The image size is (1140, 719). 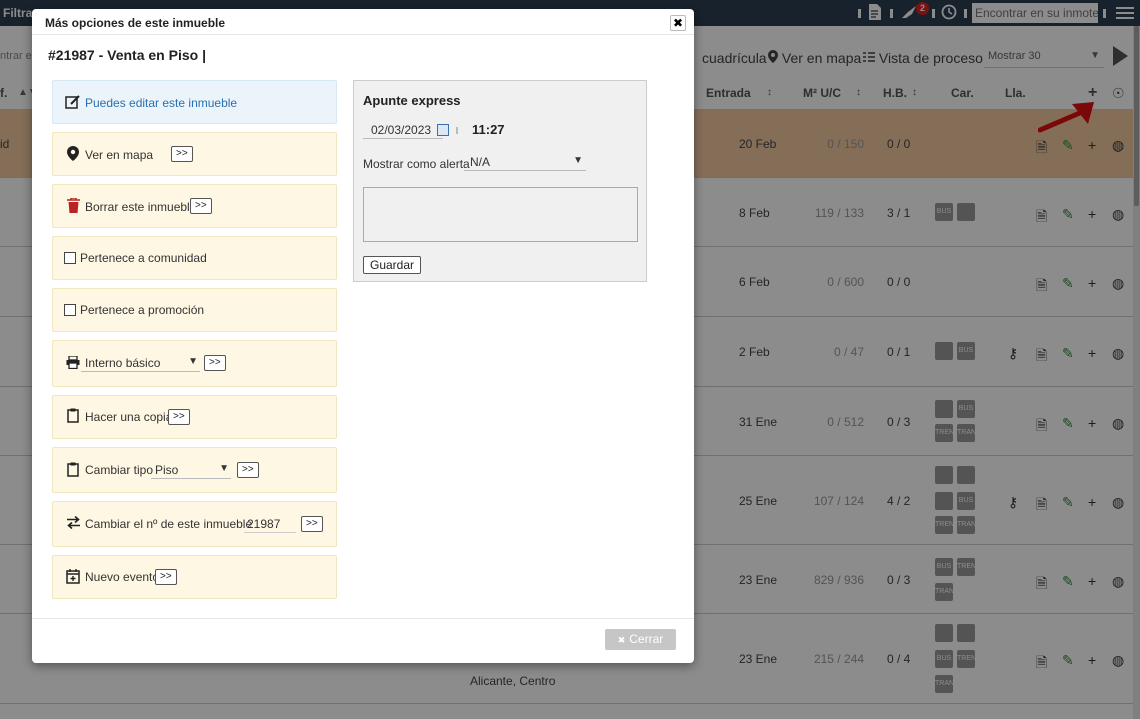 What do you see at coordinates (70, 310) in the screenshot?
I see `promotion-checkbox` at bounding box center [70, 310].